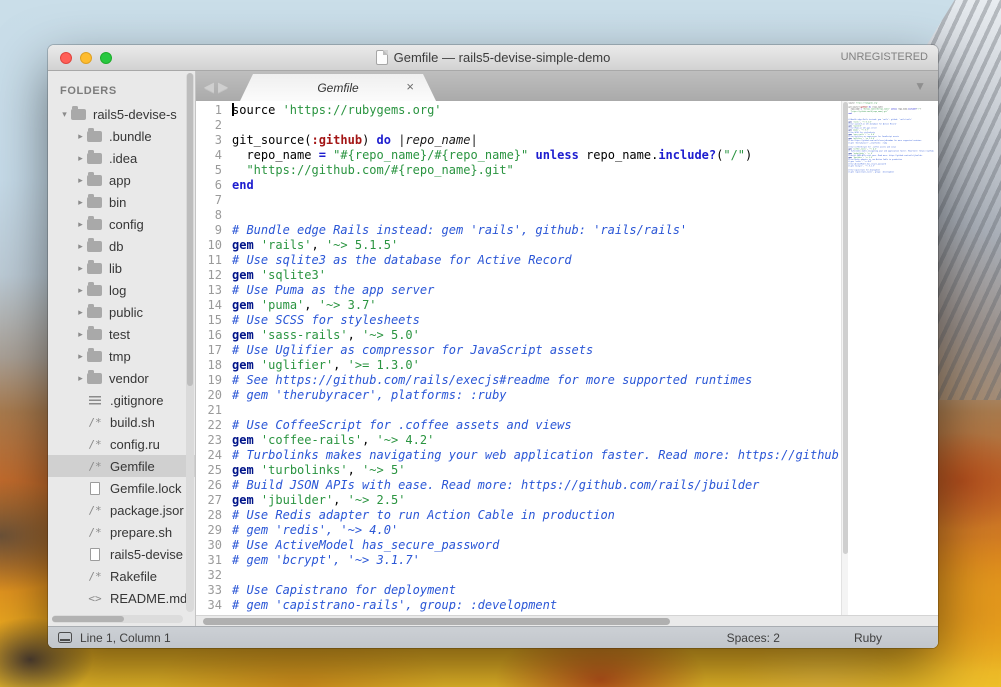 This screenshot has height=687, width=1001. Describe the element at coordinates (868, 638) in the screenshot. I see `syntax-mode: Ruby` at that location.